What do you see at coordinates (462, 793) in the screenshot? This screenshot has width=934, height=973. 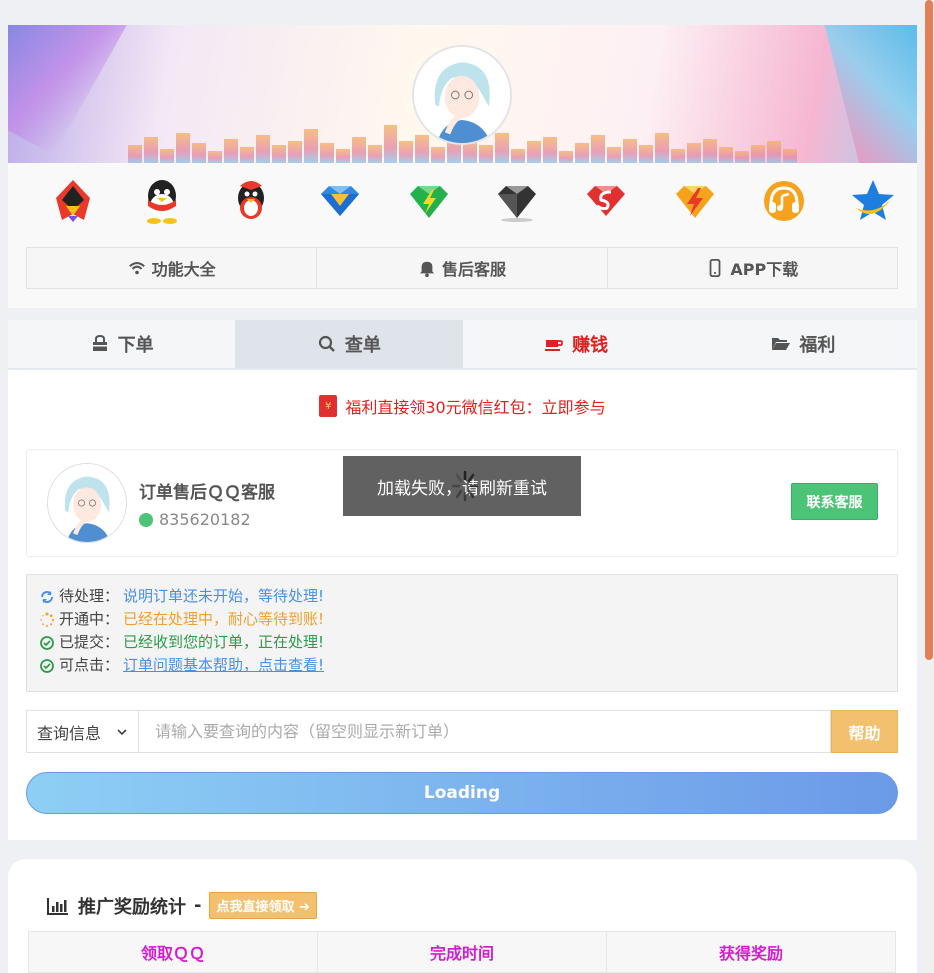 I see `loading-button: Loading` at bounding box center [462, 793].